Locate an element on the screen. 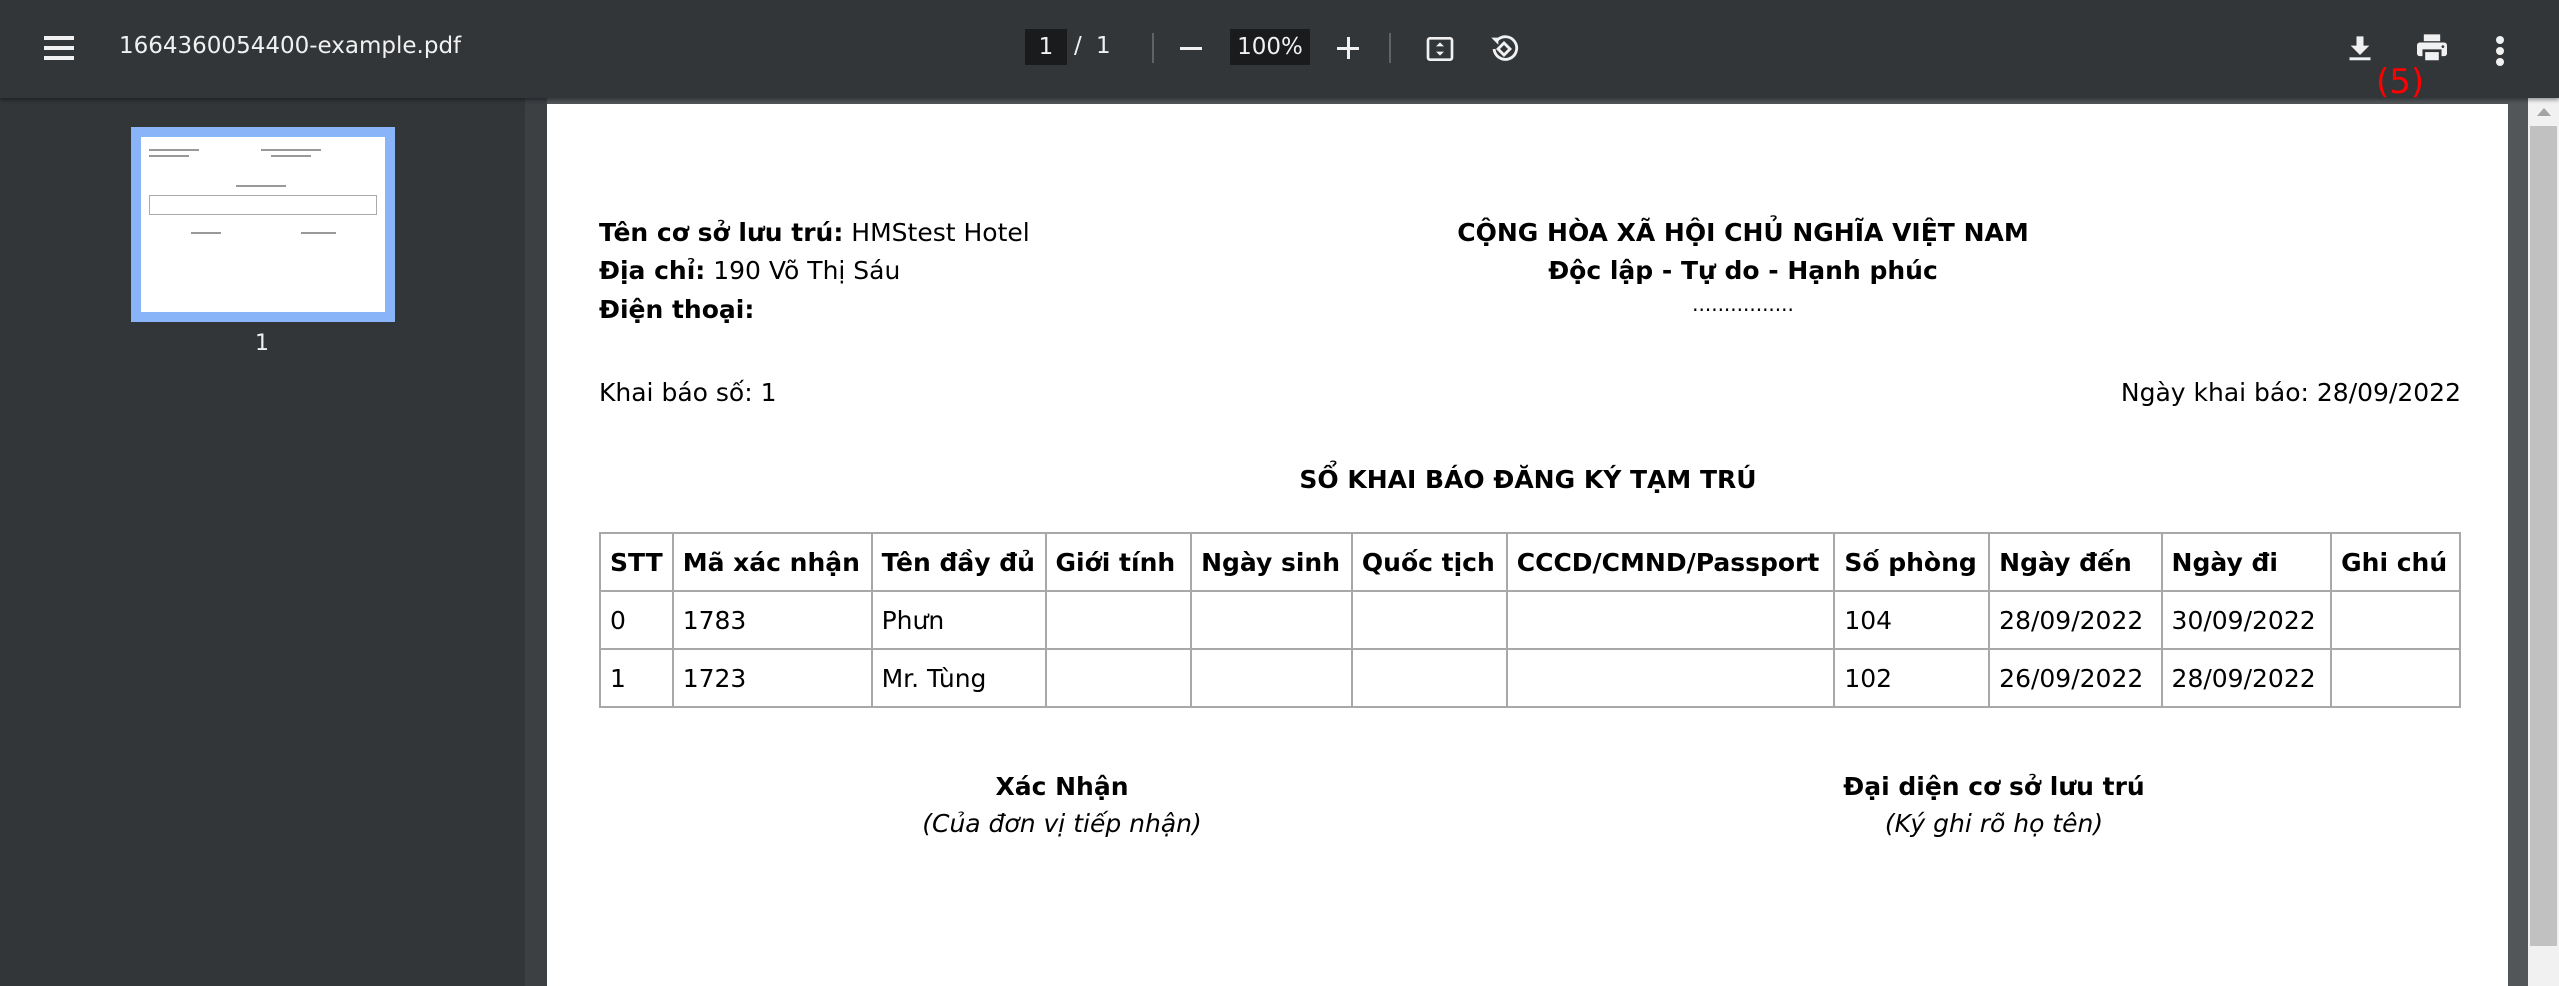 Image resolution: width=2559 pixels, height=986 pixels. confirmation-title: Xác Nhận is located at coordinates (1062, 786).